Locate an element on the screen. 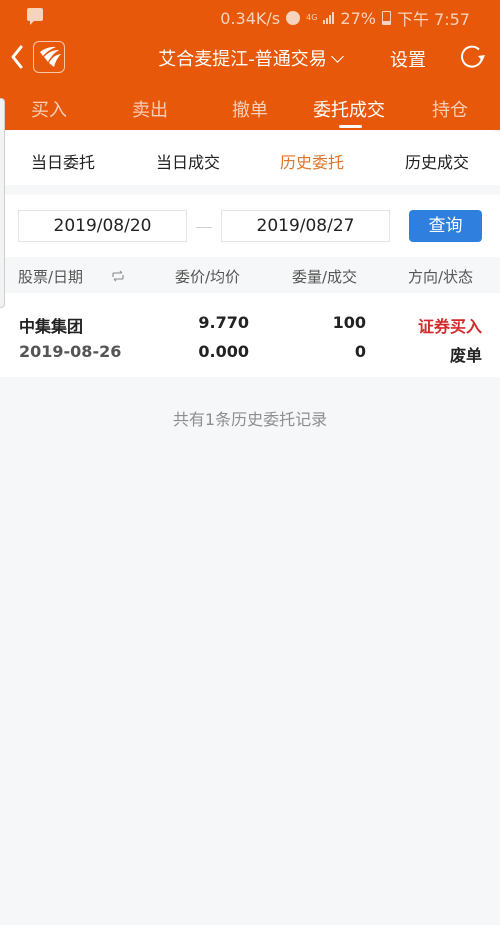 This screenshot has height=925, width=500. refresh-button is located at coordinates (472, 57).